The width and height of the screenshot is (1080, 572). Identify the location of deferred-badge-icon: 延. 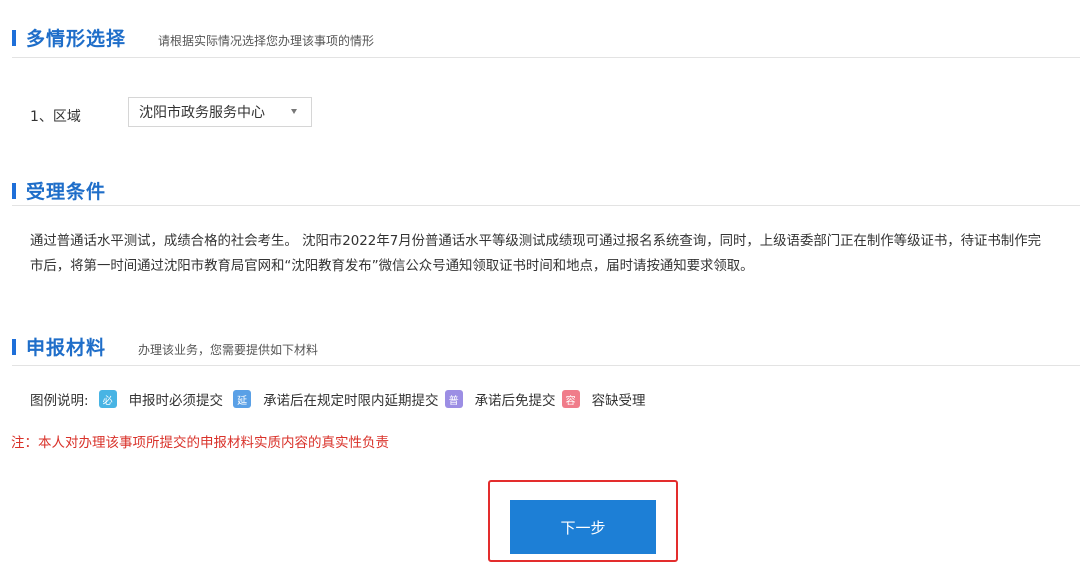
(242, 399).